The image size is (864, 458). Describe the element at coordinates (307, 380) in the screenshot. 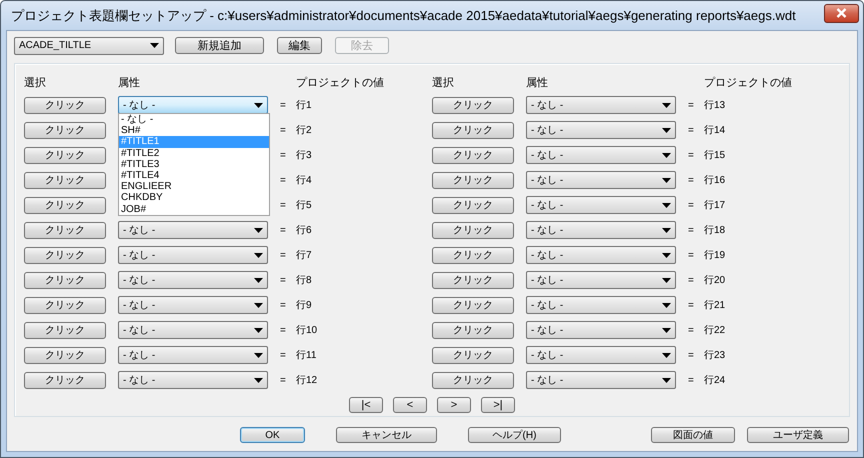

I see `row-value: 行12` at that location.